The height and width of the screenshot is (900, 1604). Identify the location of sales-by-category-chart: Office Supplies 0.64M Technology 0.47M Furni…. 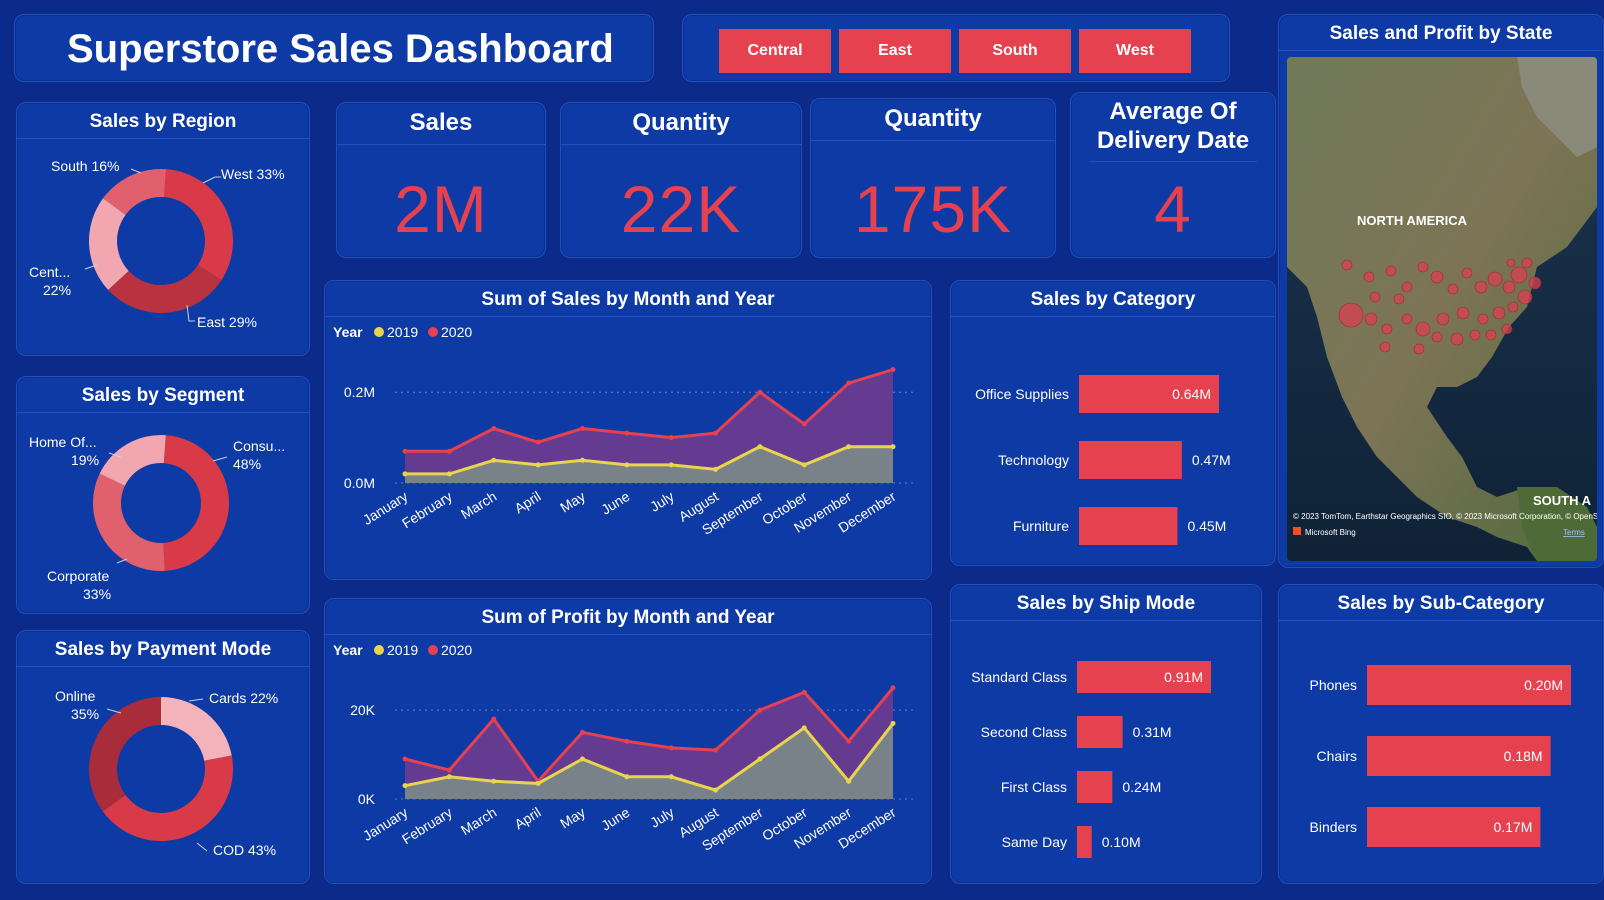
(1113, 442).